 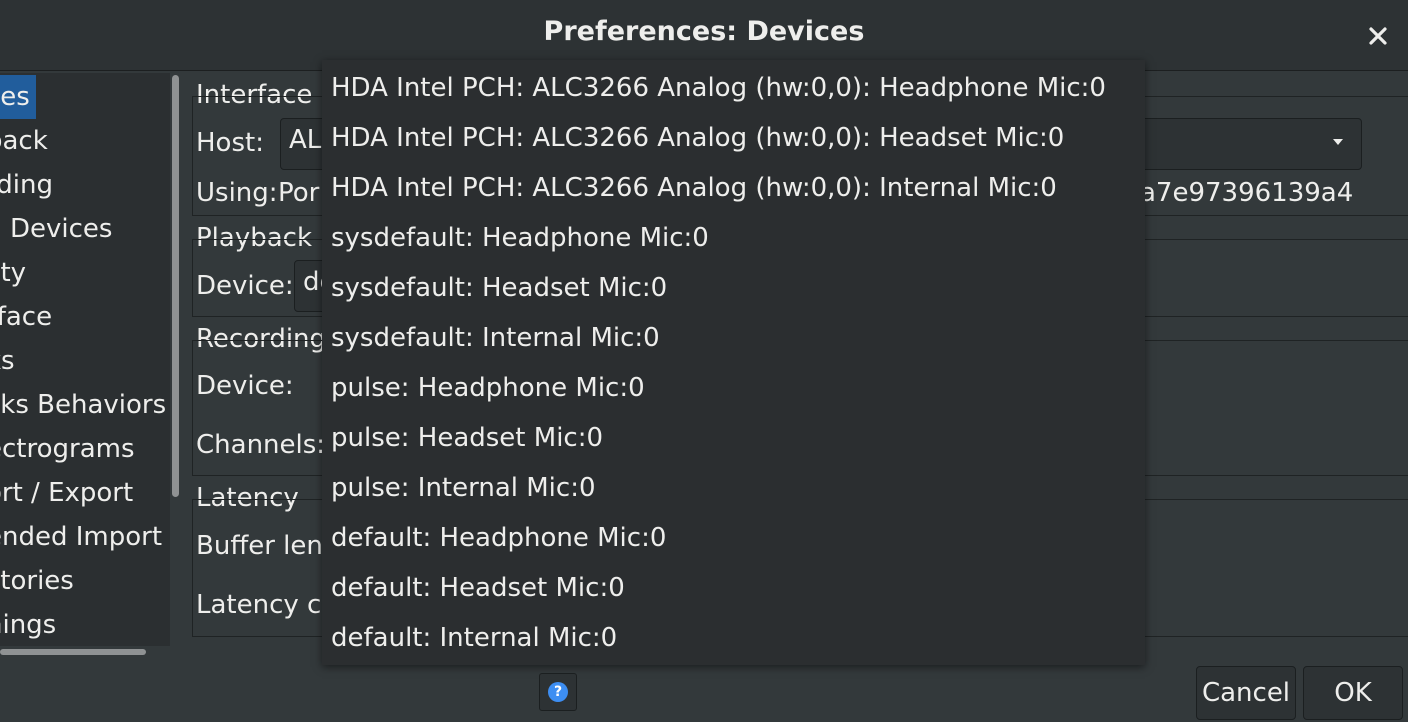 What do you see at coordinates (1246, 693) in the screenshot?
I see `cancel-button: Cancel` at bounding box center [1246, 693].